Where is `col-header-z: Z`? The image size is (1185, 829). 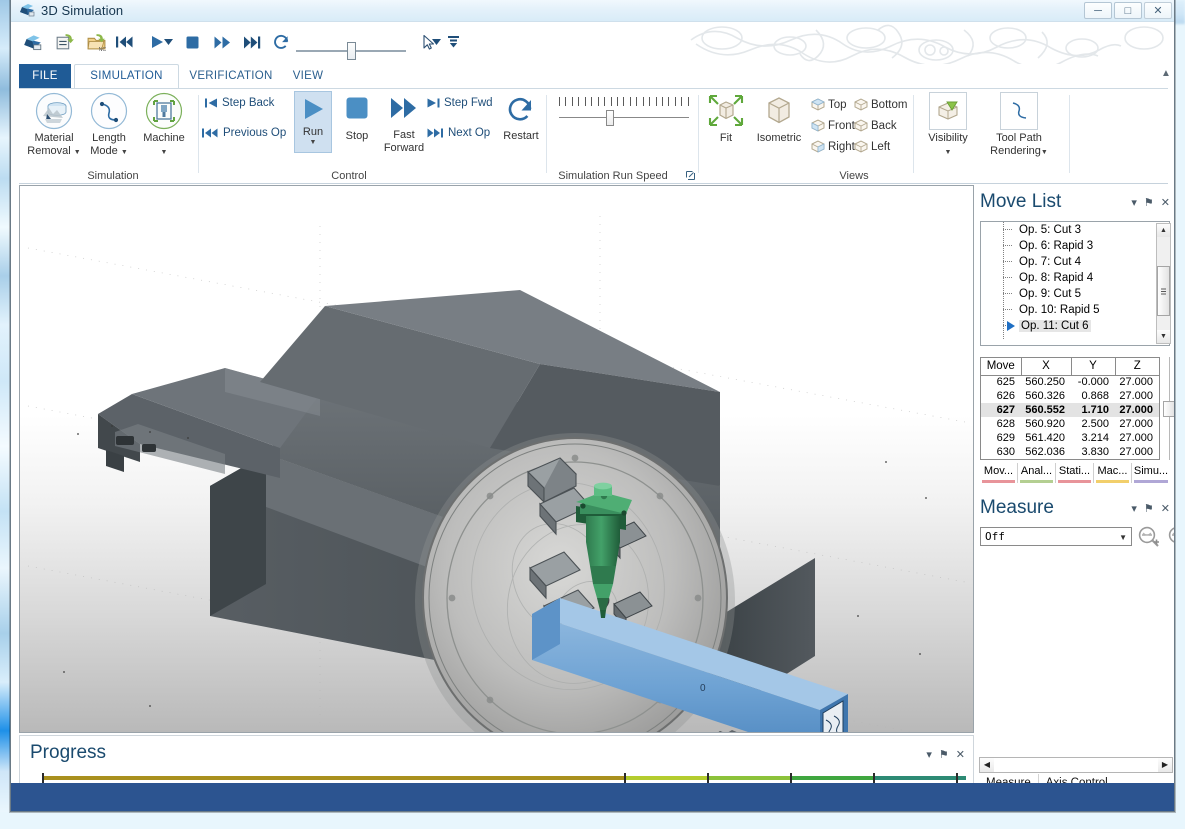
col-header-z: Z is located at coordinates (1137, 367).